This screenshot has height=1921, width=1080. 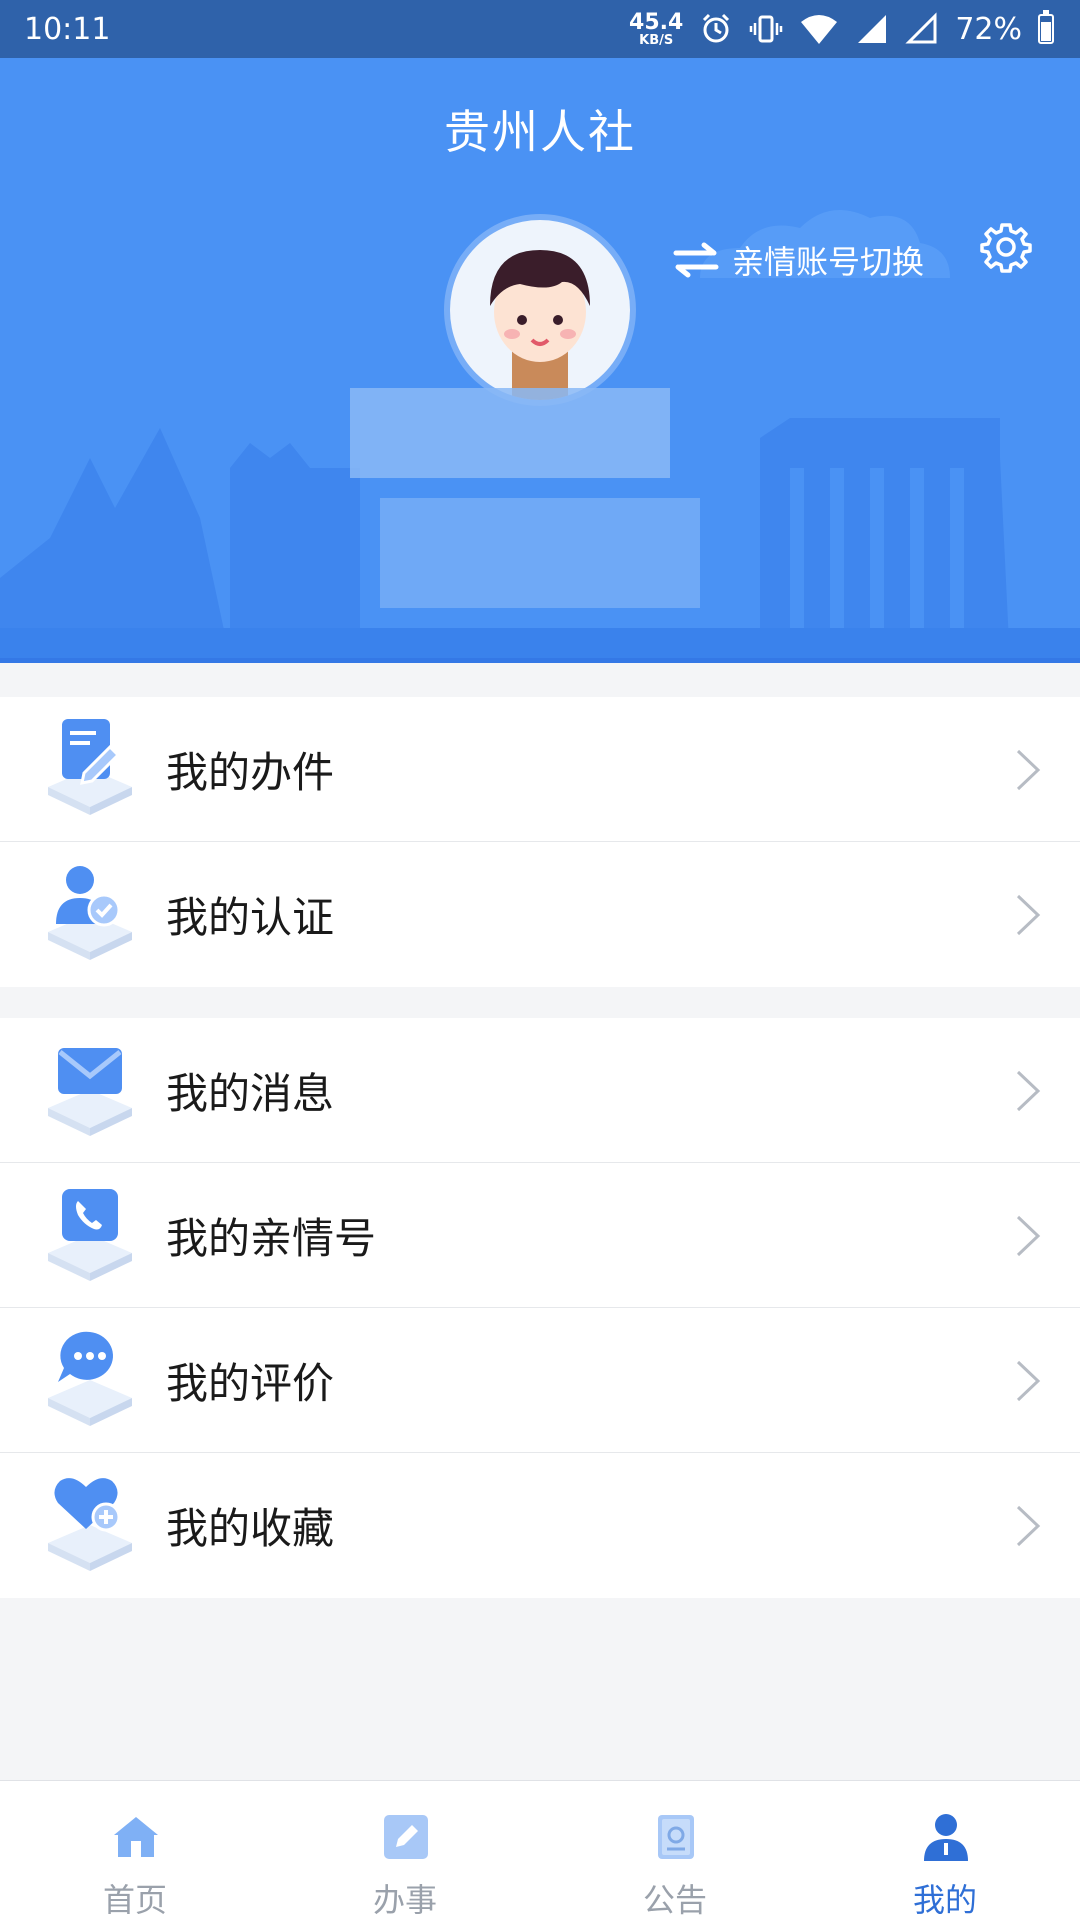 What do you see at coordinates (540, 325) in the screenshot?
I see `avatar-cartoon-face` at bounding box center [540, 325].